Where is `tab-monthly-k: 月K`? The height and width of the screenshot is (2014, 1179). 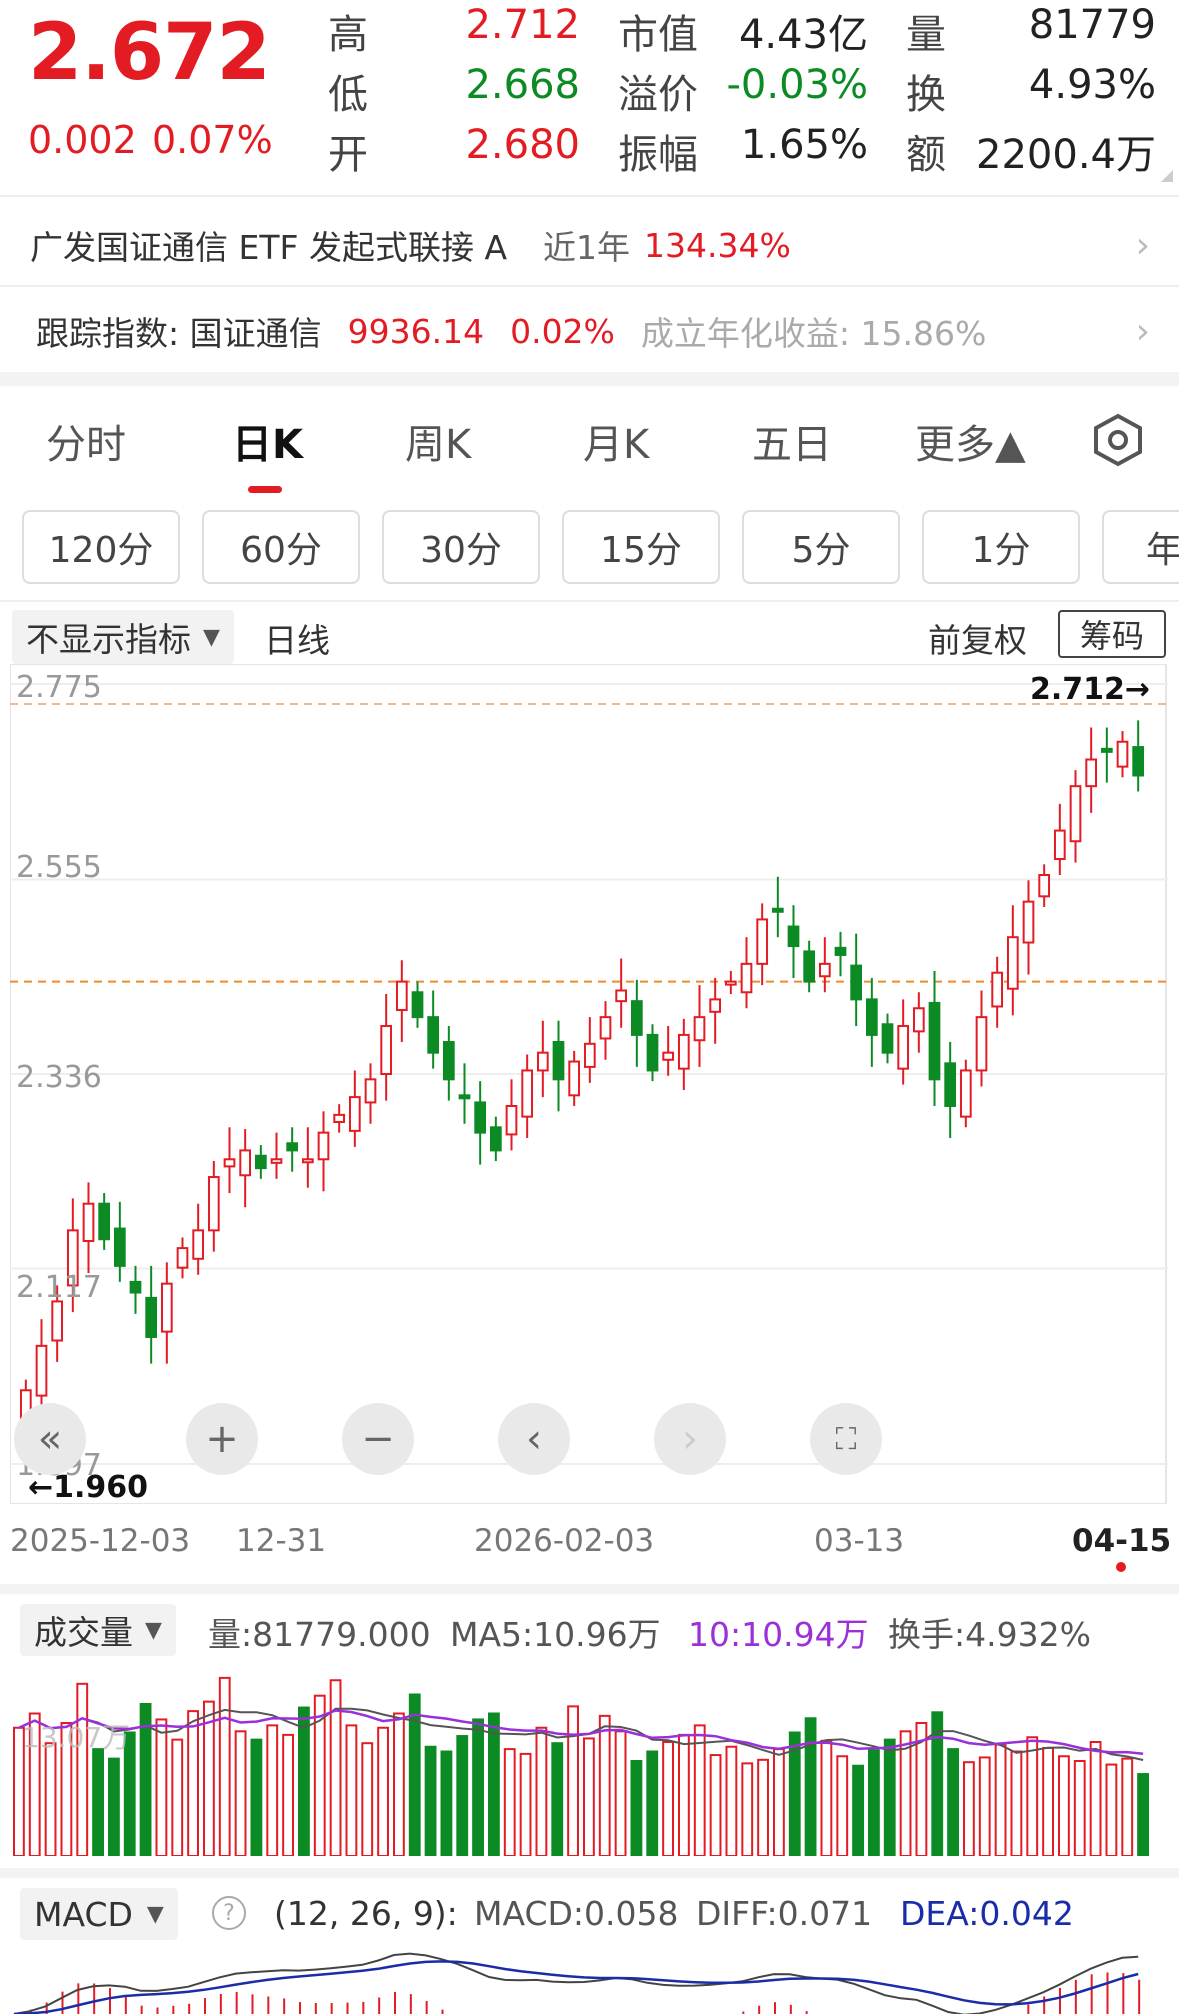 tab-monthly-k: 月K is located at coordinates (616, 441).